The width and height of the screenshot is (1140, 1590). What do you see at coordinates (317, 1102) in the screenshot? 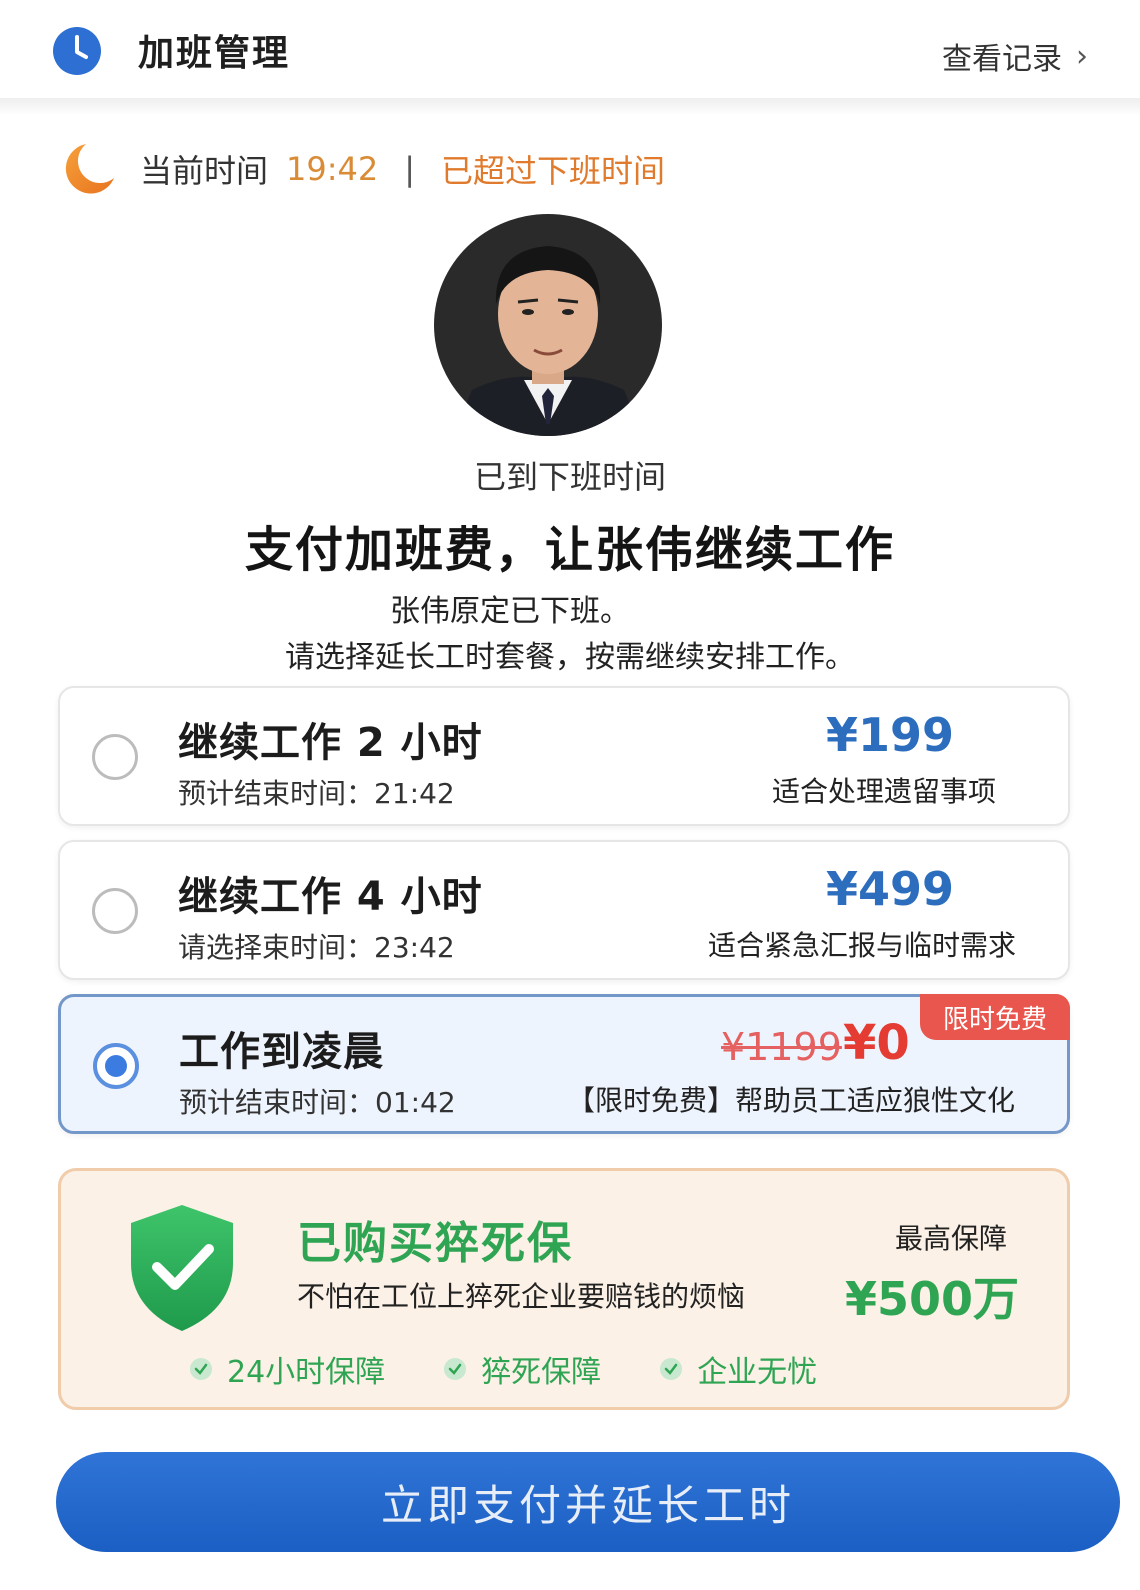
I see `plan-end-time: 预计结束时间：01:42` at bounding box center [317, 1102].